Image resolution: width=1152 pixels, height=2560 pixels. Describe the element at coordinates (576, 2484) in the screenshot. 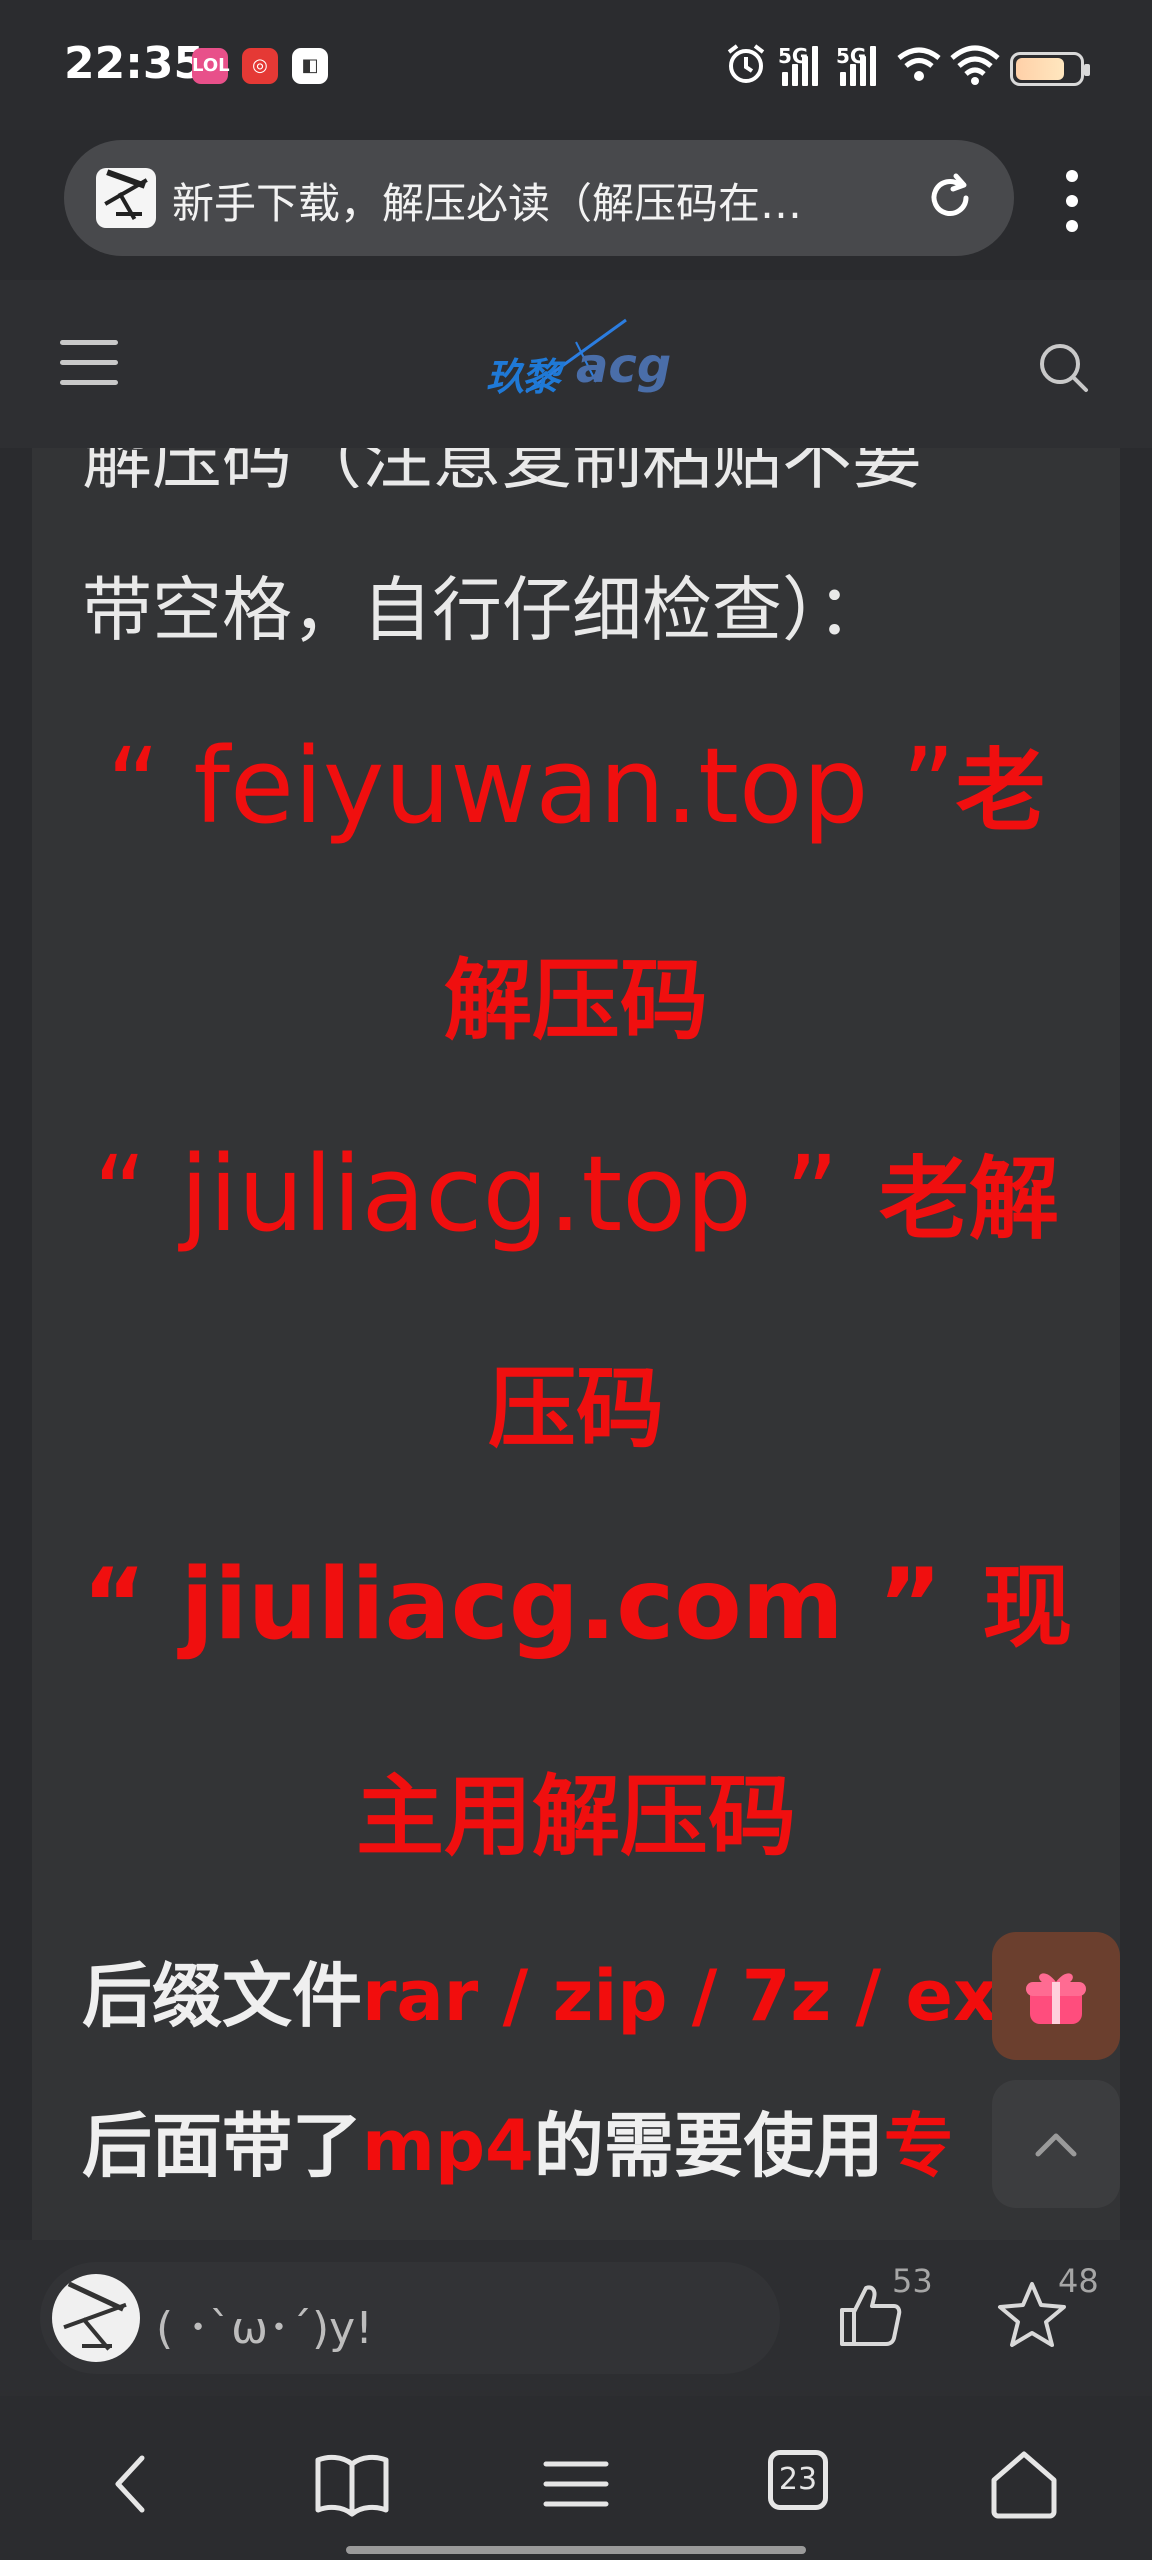

I see `menu-icon` at that location.